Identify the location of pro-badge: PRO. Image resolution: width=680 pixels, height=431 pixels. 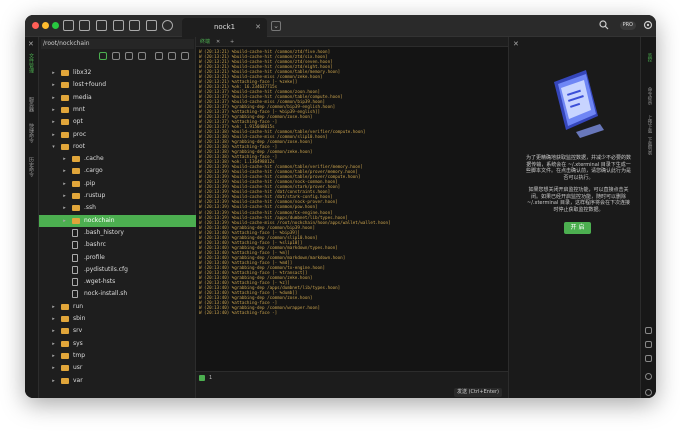
(627, 25).